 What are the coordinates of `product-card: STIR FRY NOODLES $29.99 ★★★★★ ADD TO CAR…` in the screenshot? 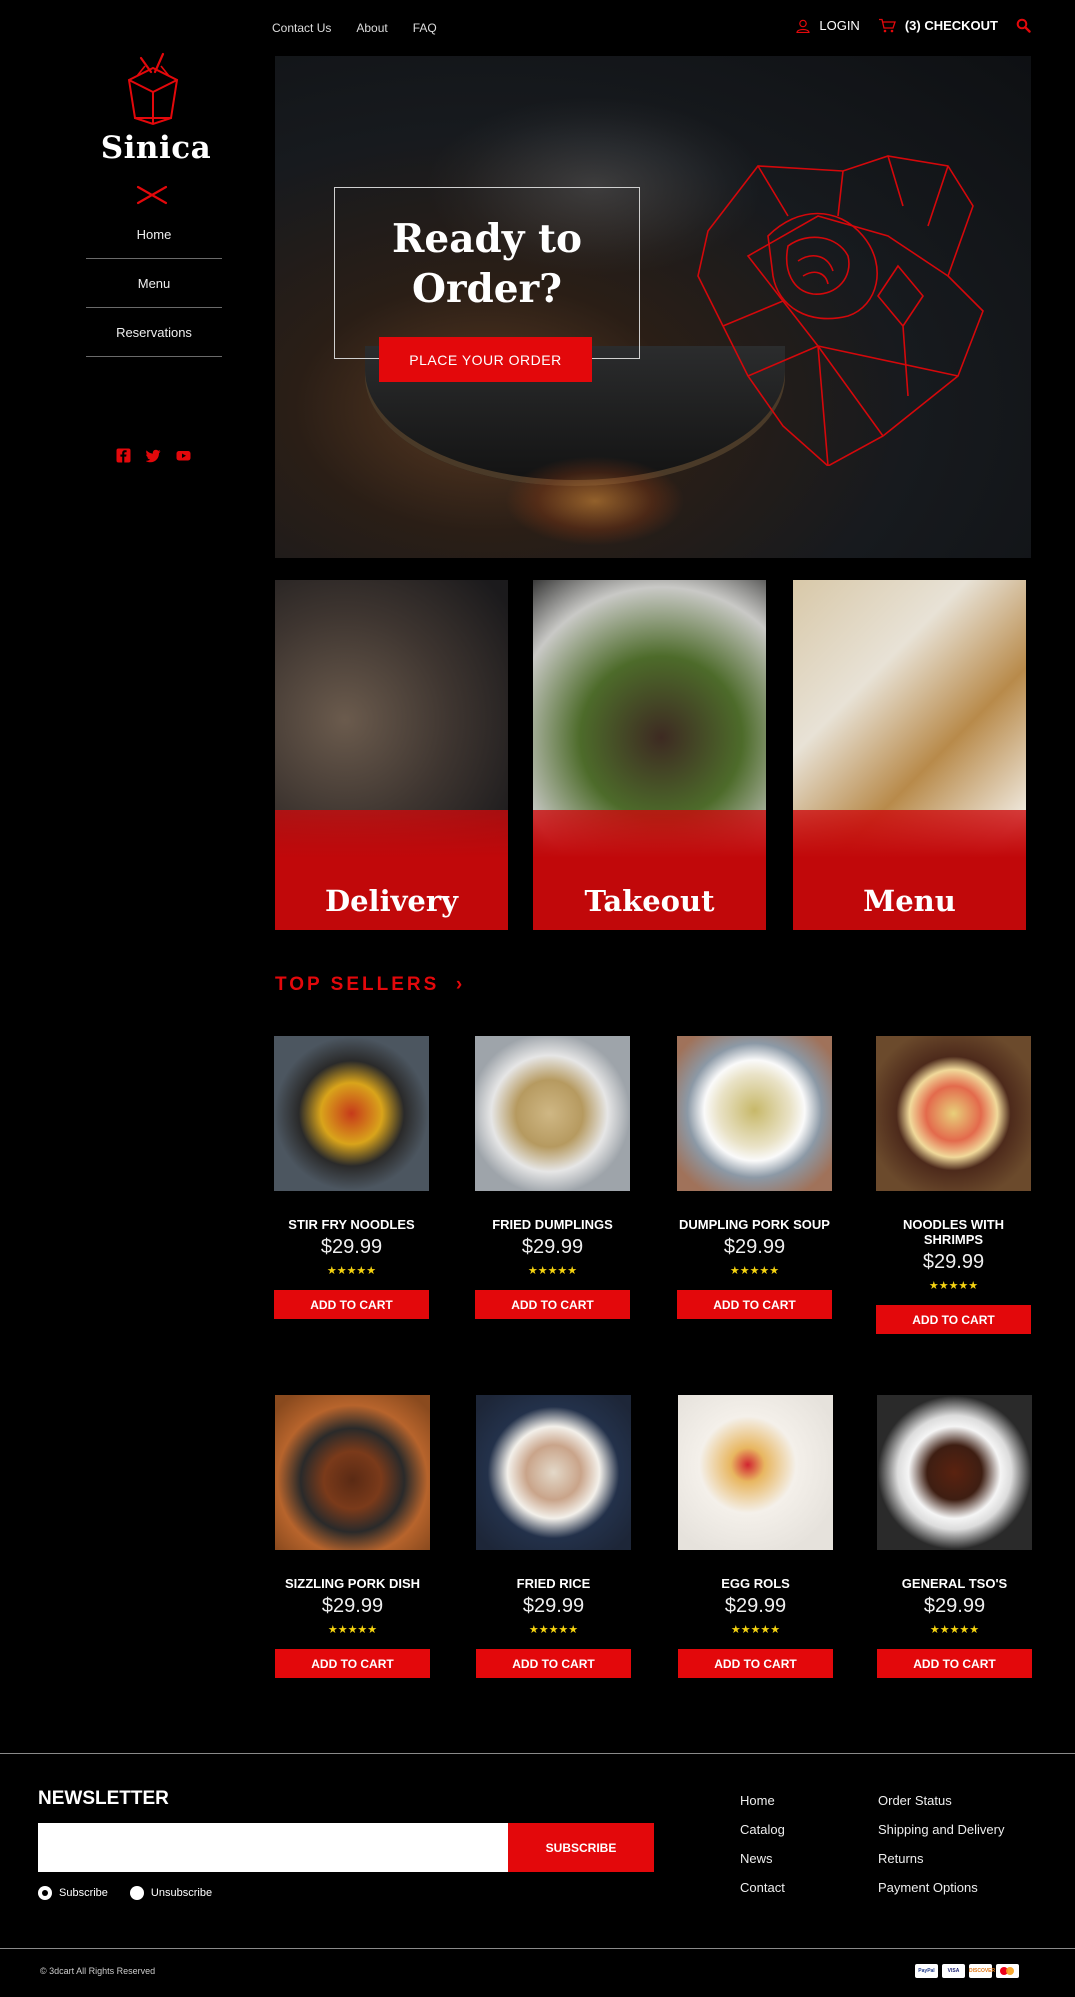 It's located at (351, 1177).